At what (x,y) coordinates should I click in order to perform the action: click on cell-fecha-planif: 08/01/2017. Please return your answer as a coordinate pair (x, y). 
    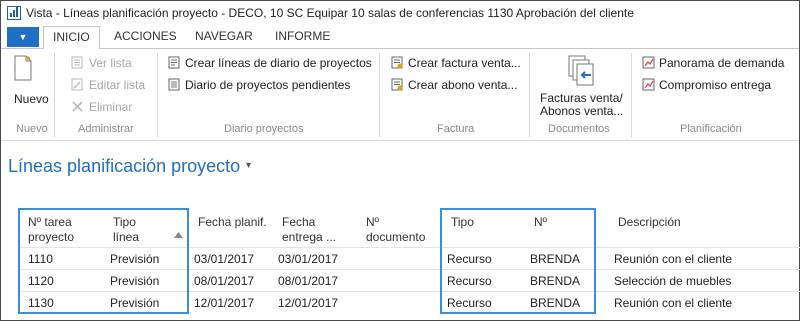
    Looking at the image, I should click on (224, 281).